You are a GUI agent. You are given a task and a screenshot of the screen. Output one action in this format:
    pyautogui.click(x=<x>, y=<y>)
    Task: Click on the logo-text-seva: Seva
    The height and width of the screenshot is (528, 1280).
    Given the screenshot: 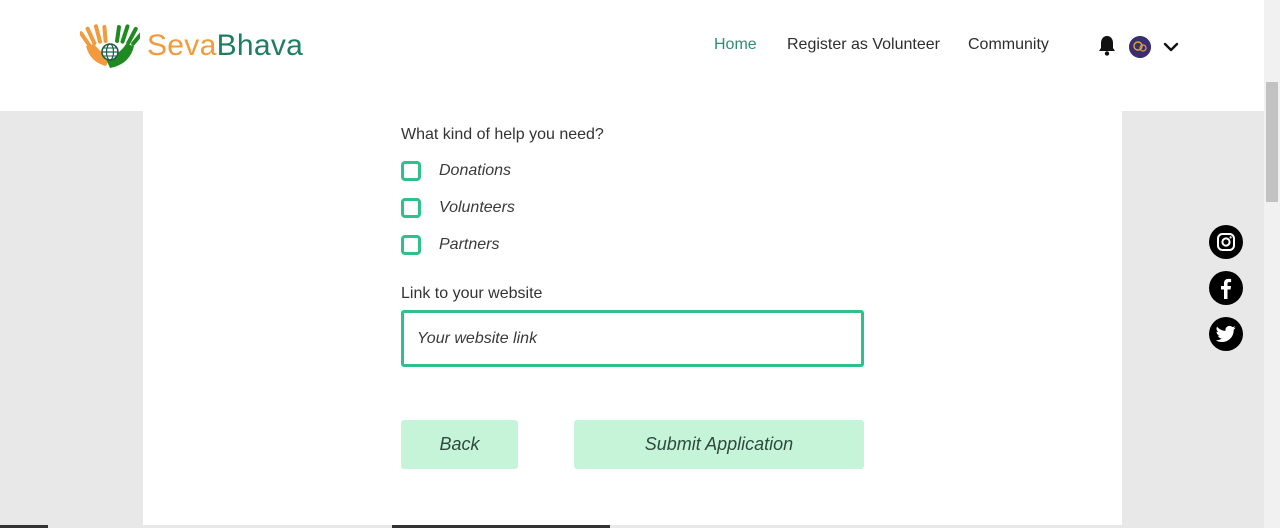 What is the action you would take?
    pyautogui.click(x=182, y=45)
    